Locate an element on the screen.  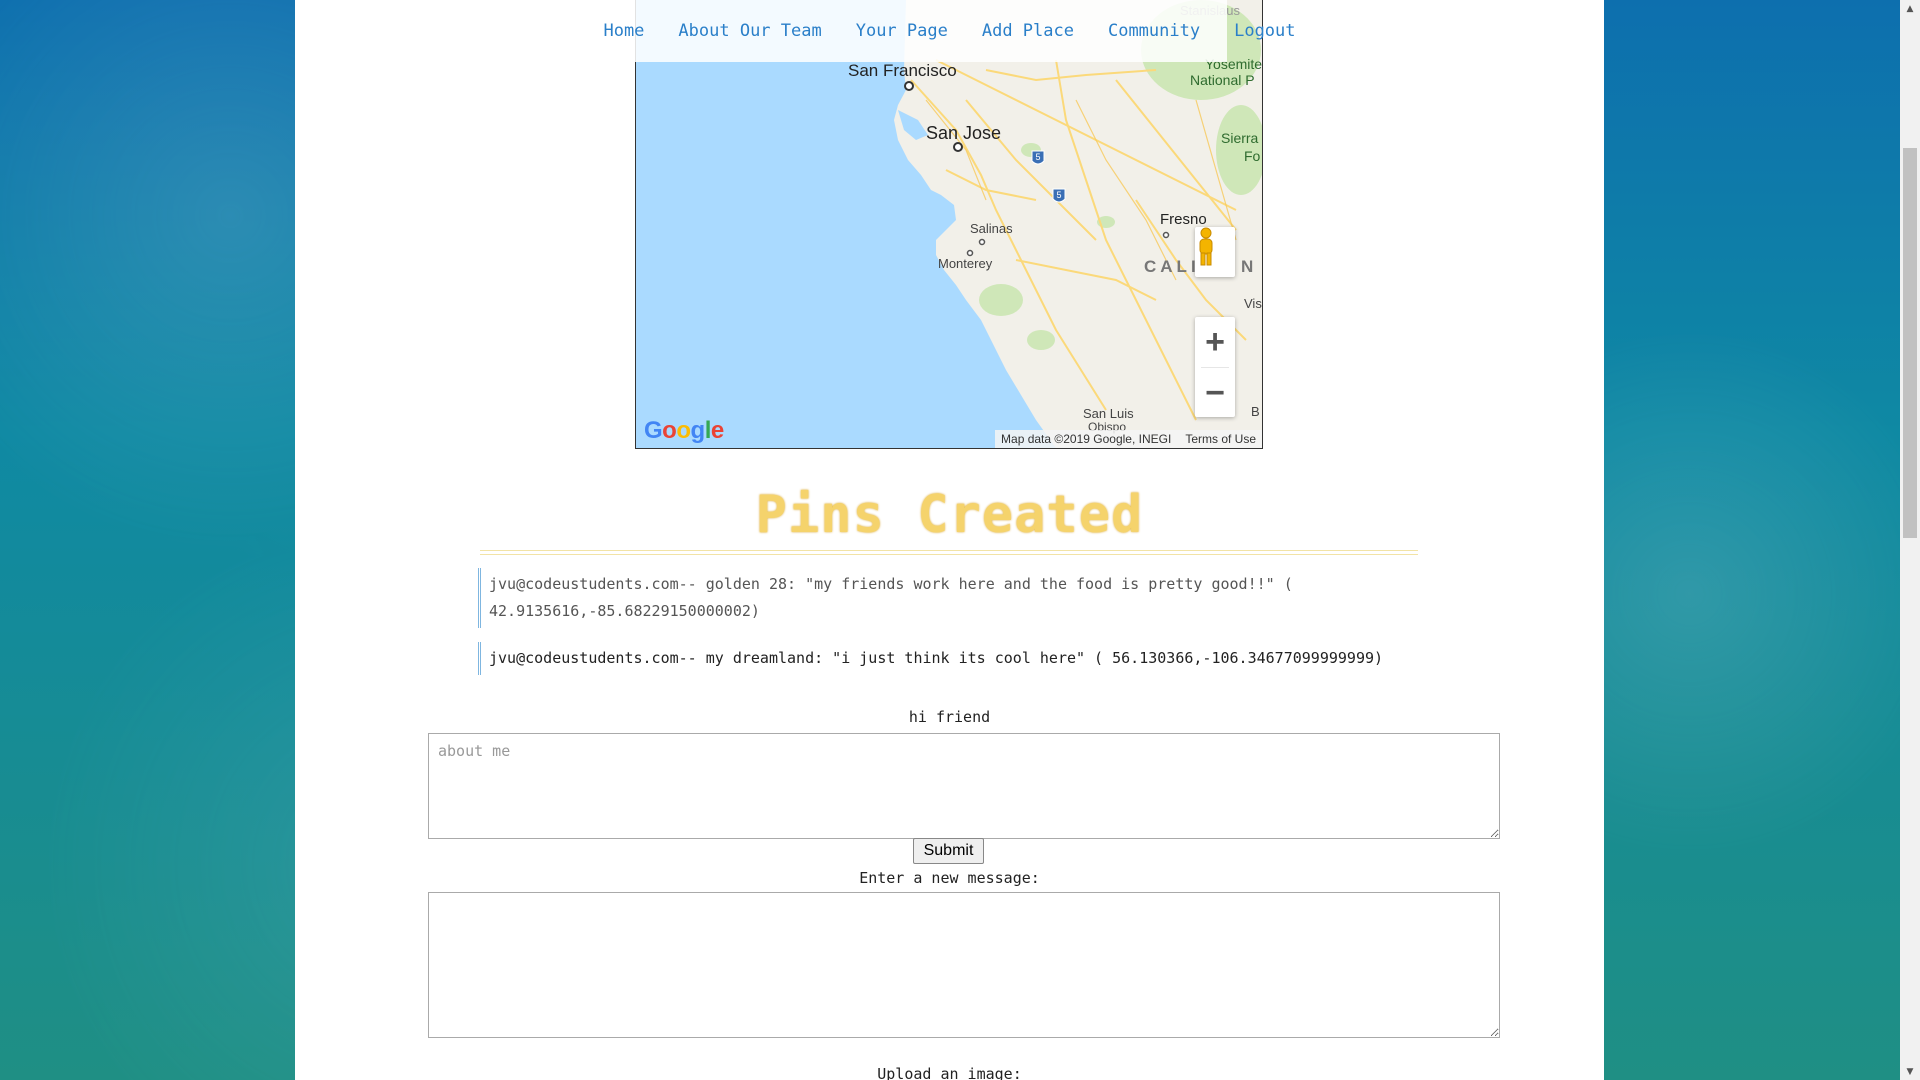
nav-community: Community is located at coordinates (1154, 31).